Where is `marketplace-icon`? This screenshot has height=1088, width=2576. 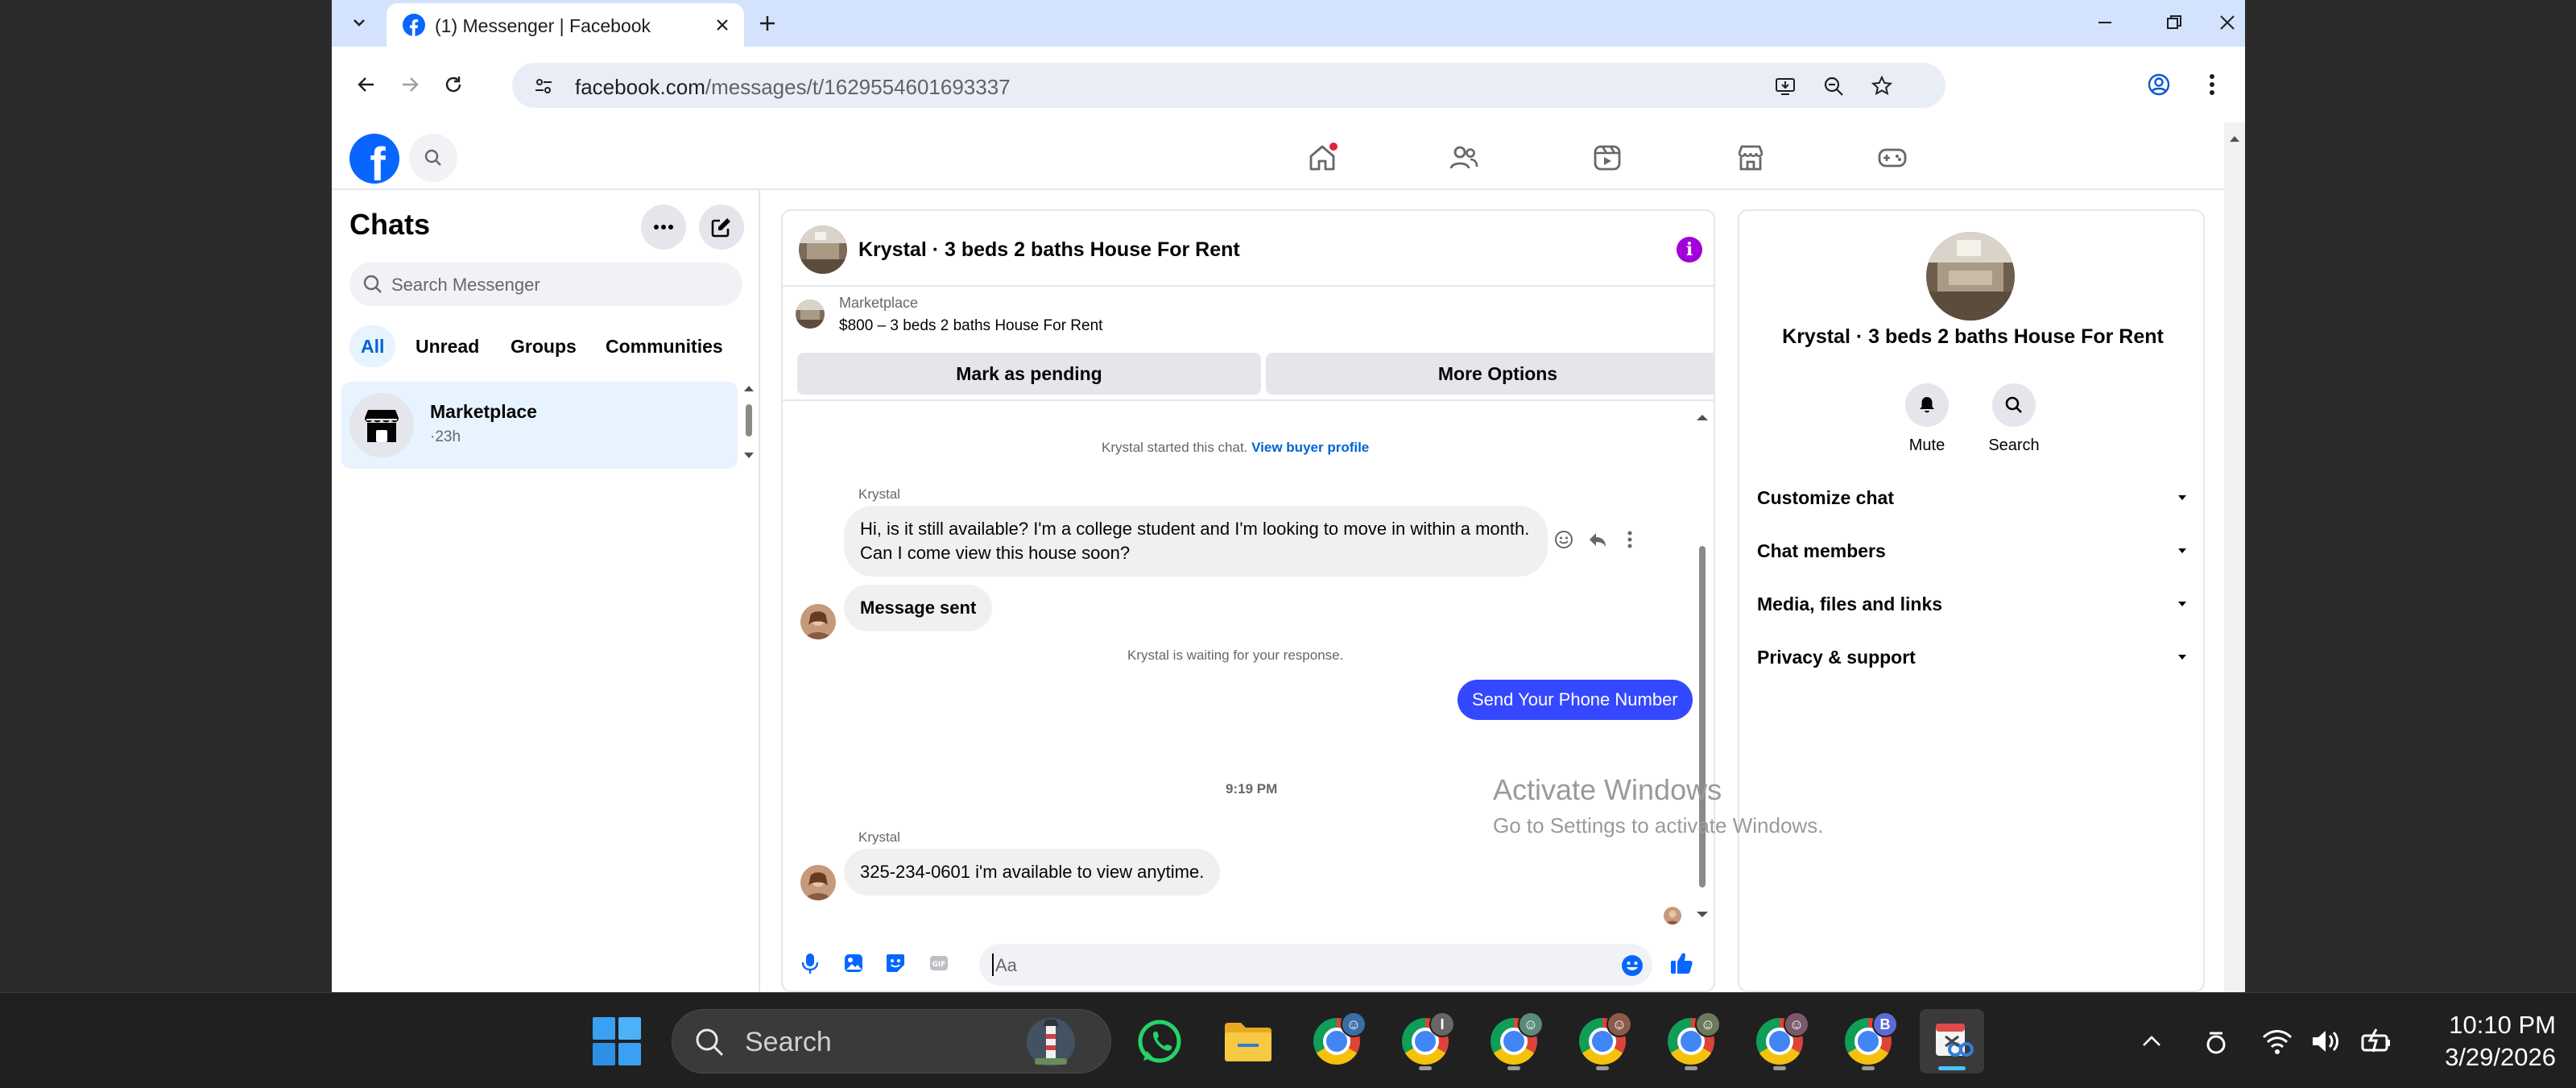
marketplace-icon is located at coordinates (1751, 158).